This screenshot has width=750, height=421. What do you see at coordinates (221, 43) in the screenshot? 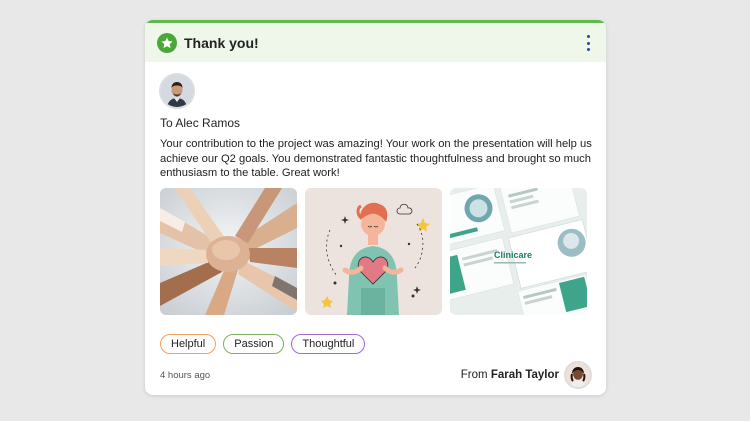
I see `card-title: Thank you!` at bounding box center [221, 43].